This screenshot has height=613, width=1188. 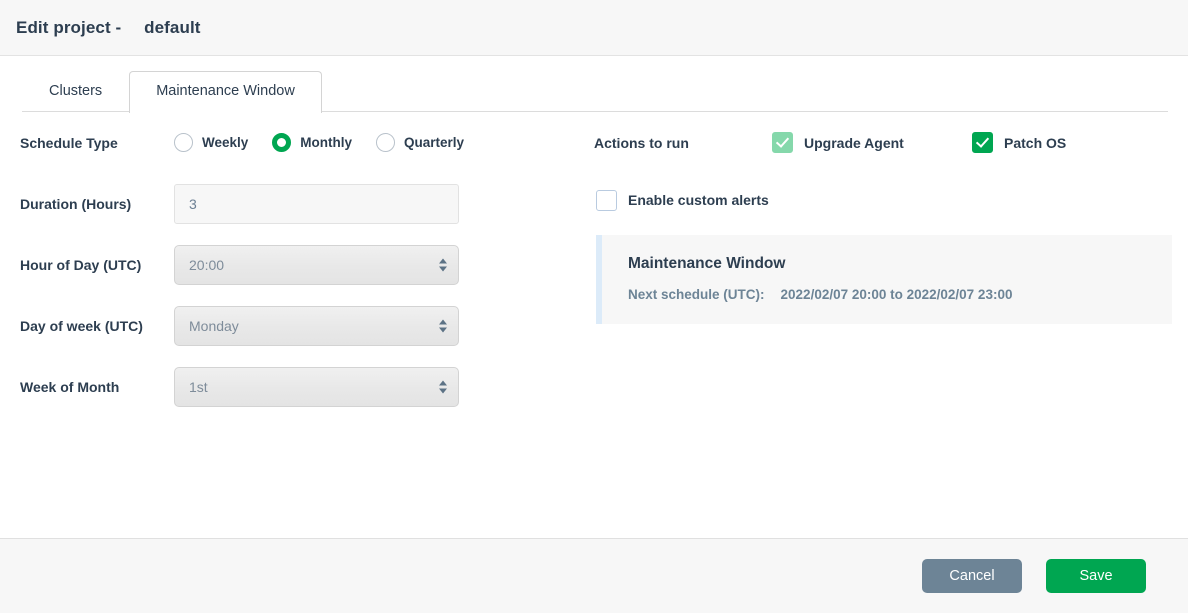 I want to click on checkbox-enable-custom-alerts-indicator, so click(x=606, y=200).